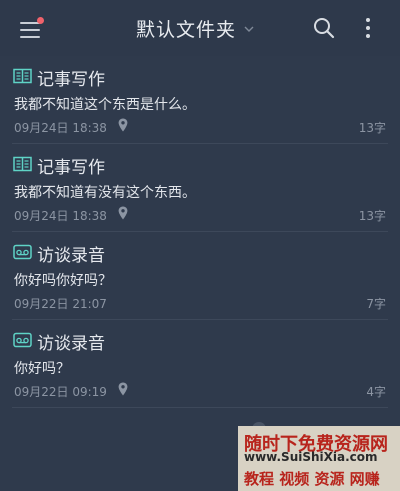 Image resolution: width=400 pixels, height=491 pixels. What do you see at coordinates (60, 304) in the screenshot?
I see `note-date: 09月22日 21:07` at bounding box center [60, 304].